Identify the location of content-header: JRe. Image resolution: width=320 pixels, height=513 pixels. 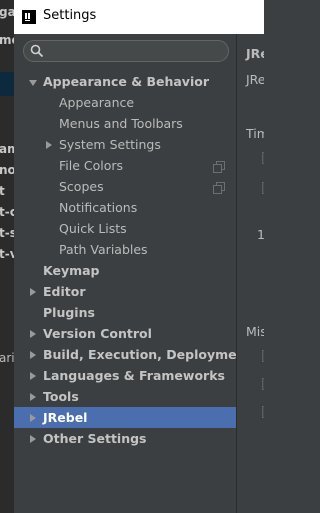
(255, 53).